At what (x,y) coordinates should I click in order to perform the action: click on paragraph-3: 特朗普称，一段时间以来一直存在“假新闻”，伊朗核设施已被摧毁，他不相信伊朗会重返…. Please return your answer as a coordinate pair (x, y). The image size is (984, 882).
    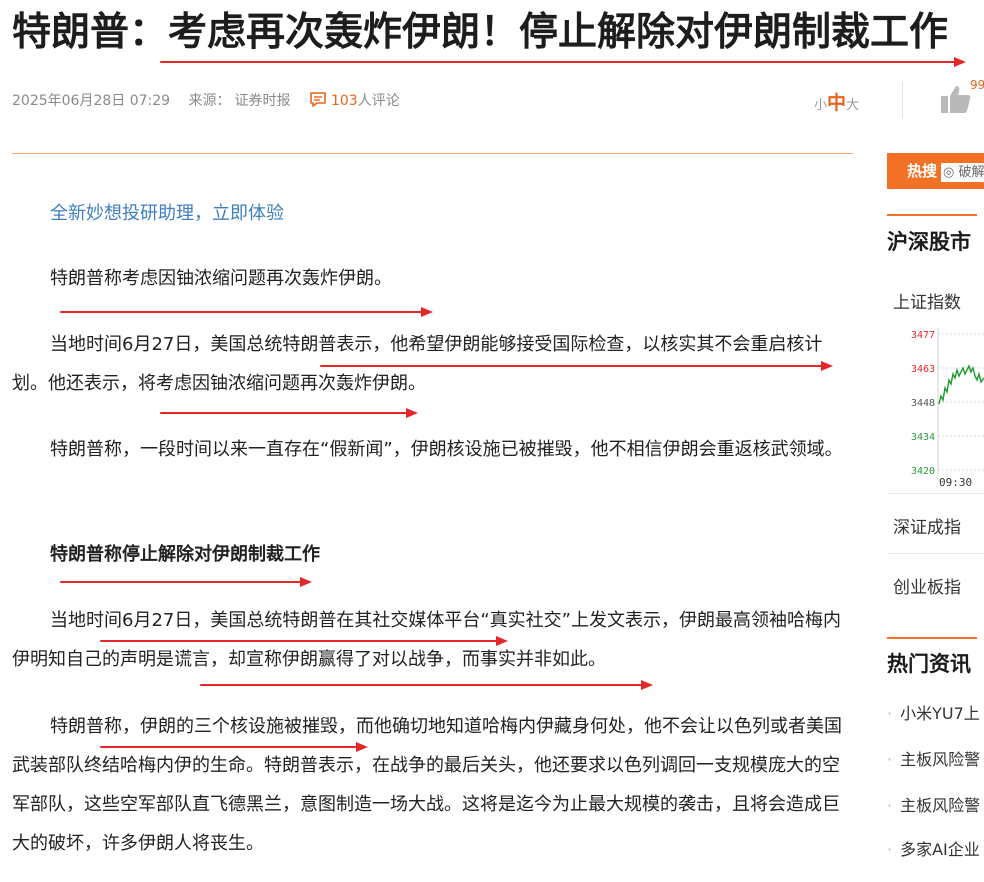
    Looking at the image, I should click on (434, 449).